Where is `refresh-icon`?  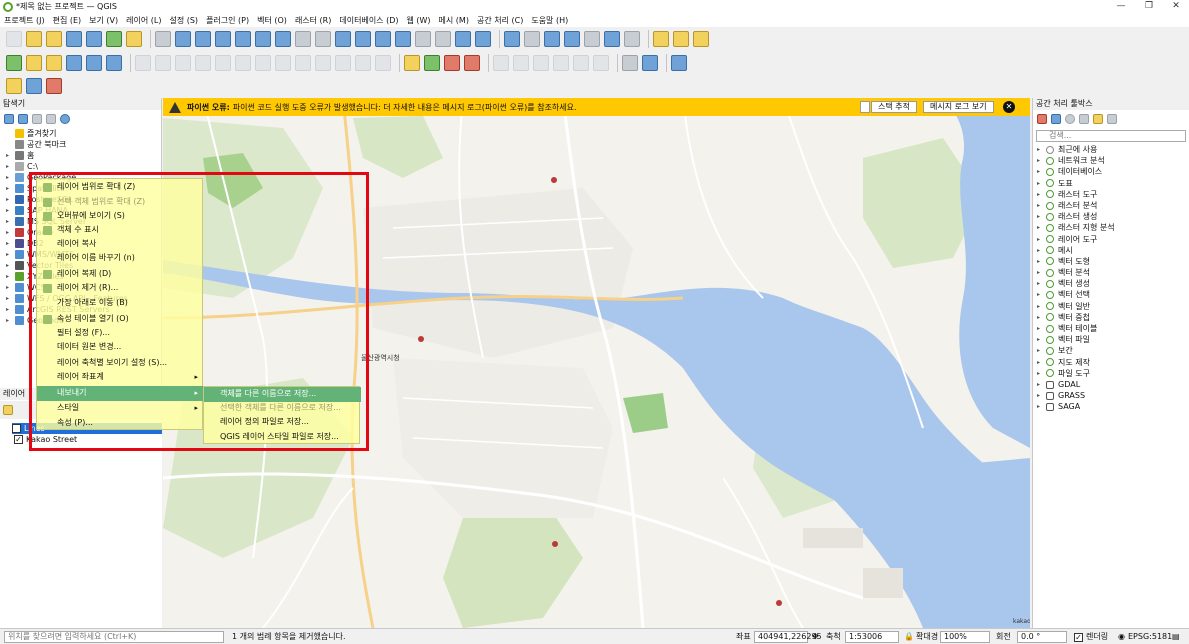
refresh-icon is located at coordinates (23, 119).